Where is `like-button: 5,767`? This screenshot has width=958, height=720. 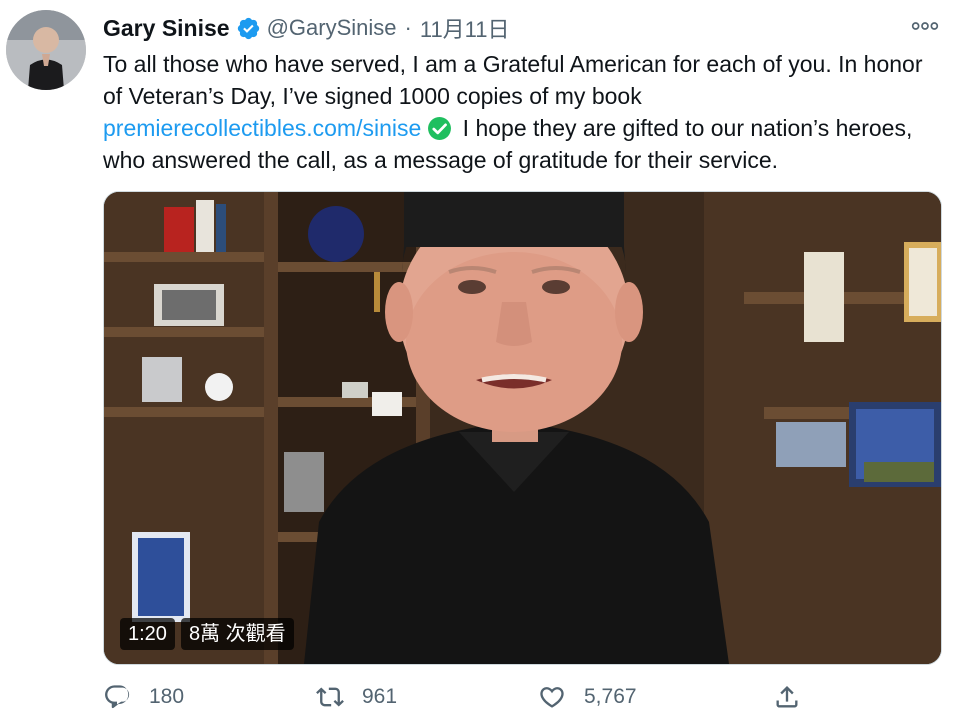 like-button: 5,767 is located at coordinates (587, 697).